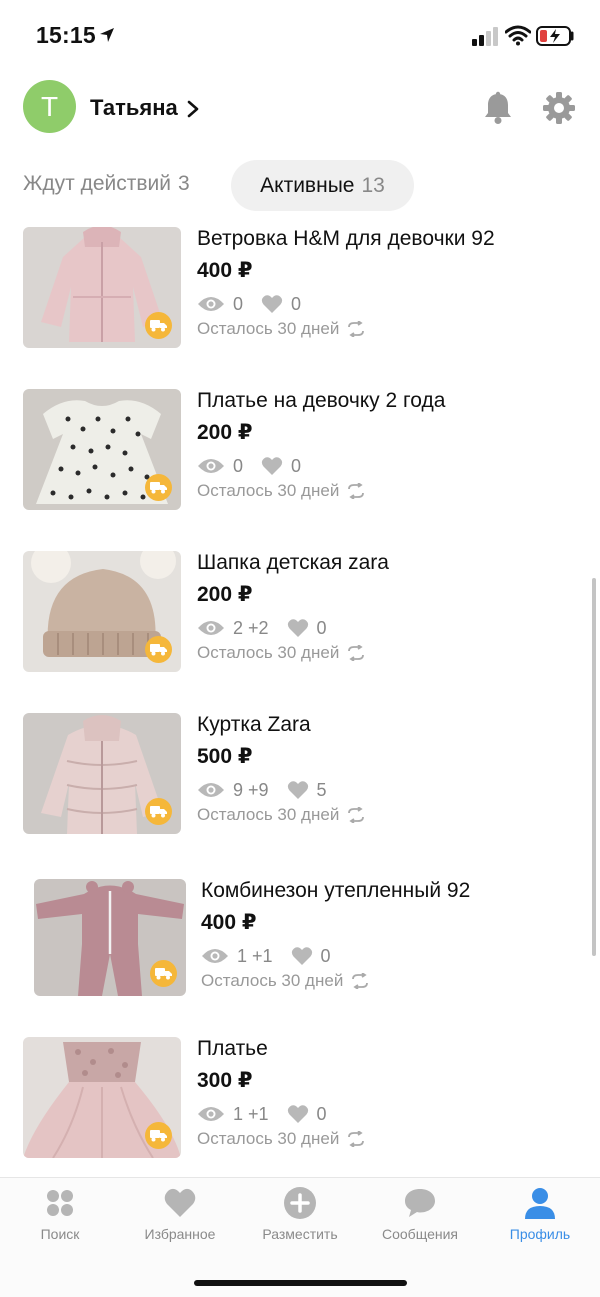 Image resolution: width=600 pixels, height=1297 pixels. I want to click on tab-label: Сообщения, so click(420, 1234).